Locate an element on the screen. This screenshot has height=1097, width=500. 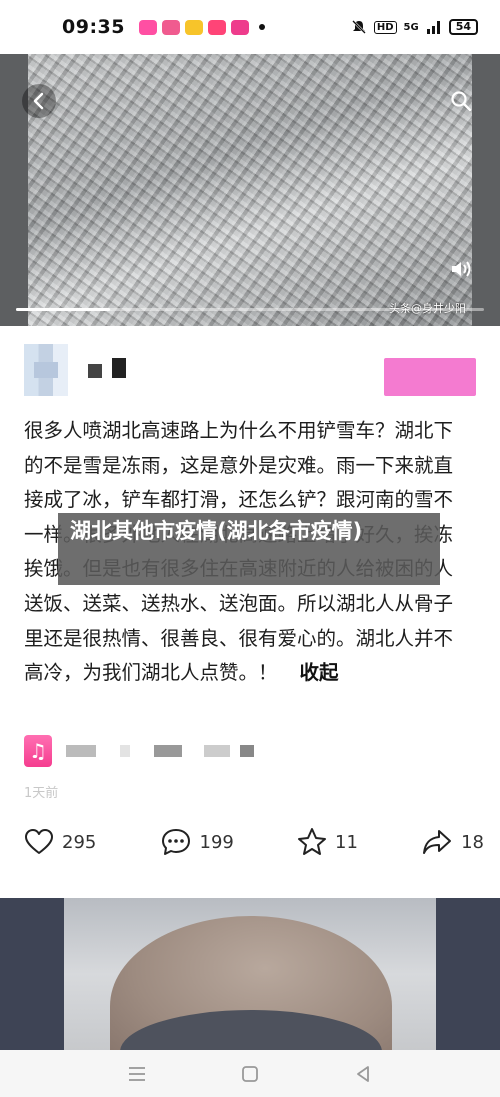
home-icon is located at coordinates (250, 1074).